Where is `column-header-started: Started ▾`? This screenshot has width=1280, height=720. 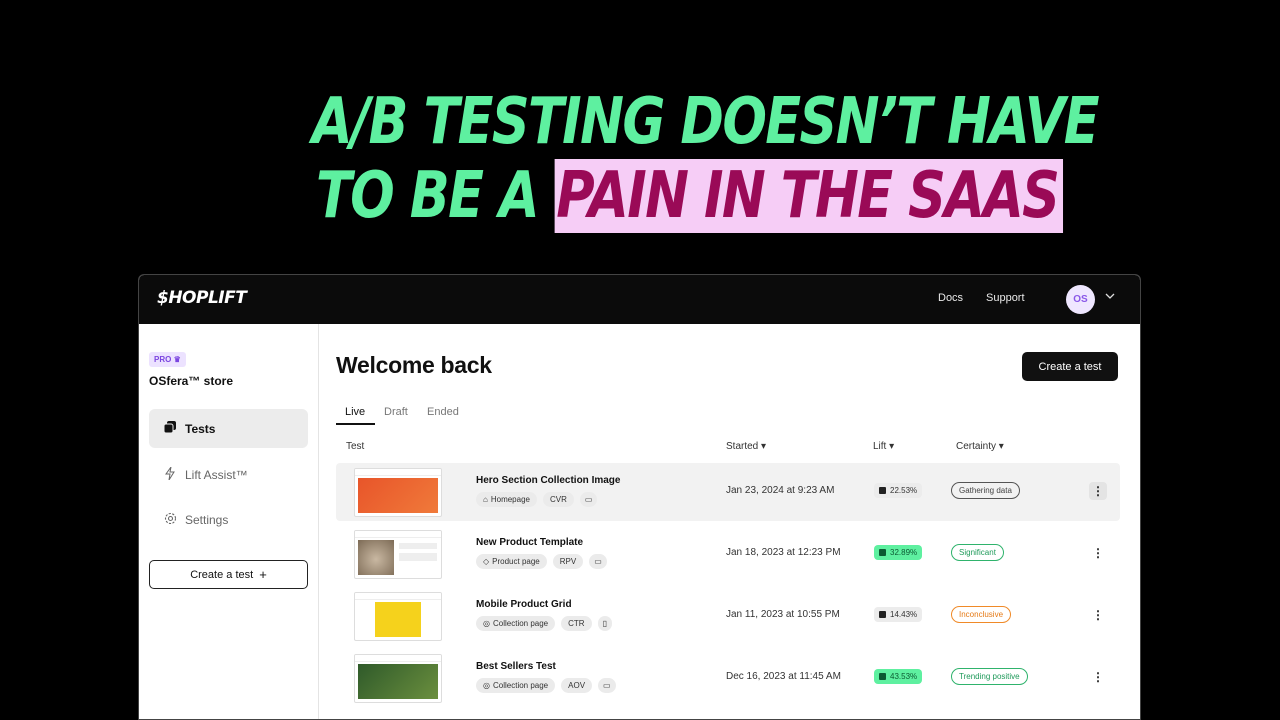
column-header-started: Started ▾ is located at coordinates (746, 446).